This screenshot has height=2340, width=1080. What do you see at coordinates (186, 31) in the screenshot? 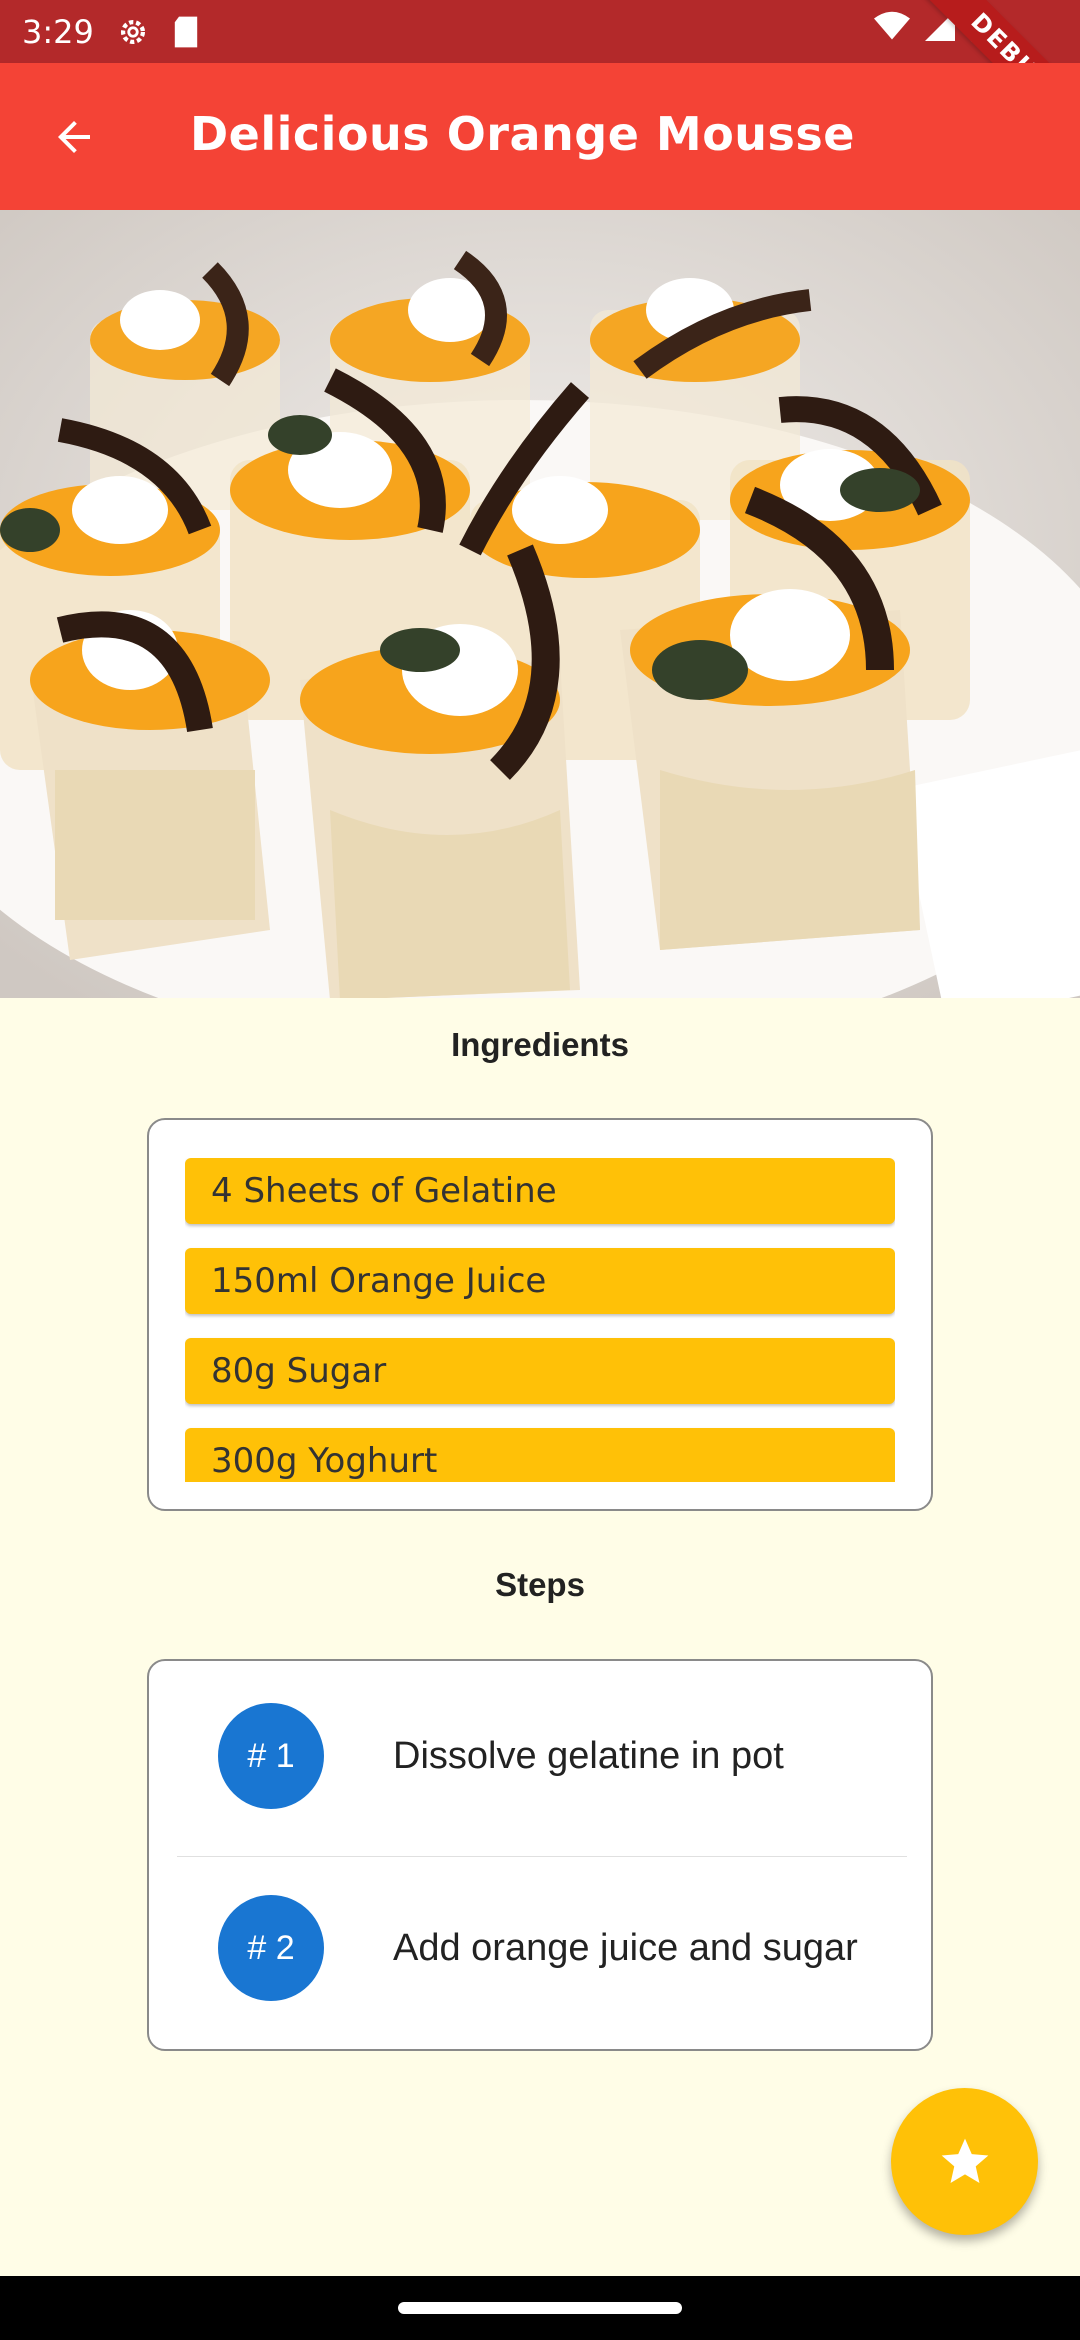
I see `sd-card-icon` at bounding box center [186, 31].